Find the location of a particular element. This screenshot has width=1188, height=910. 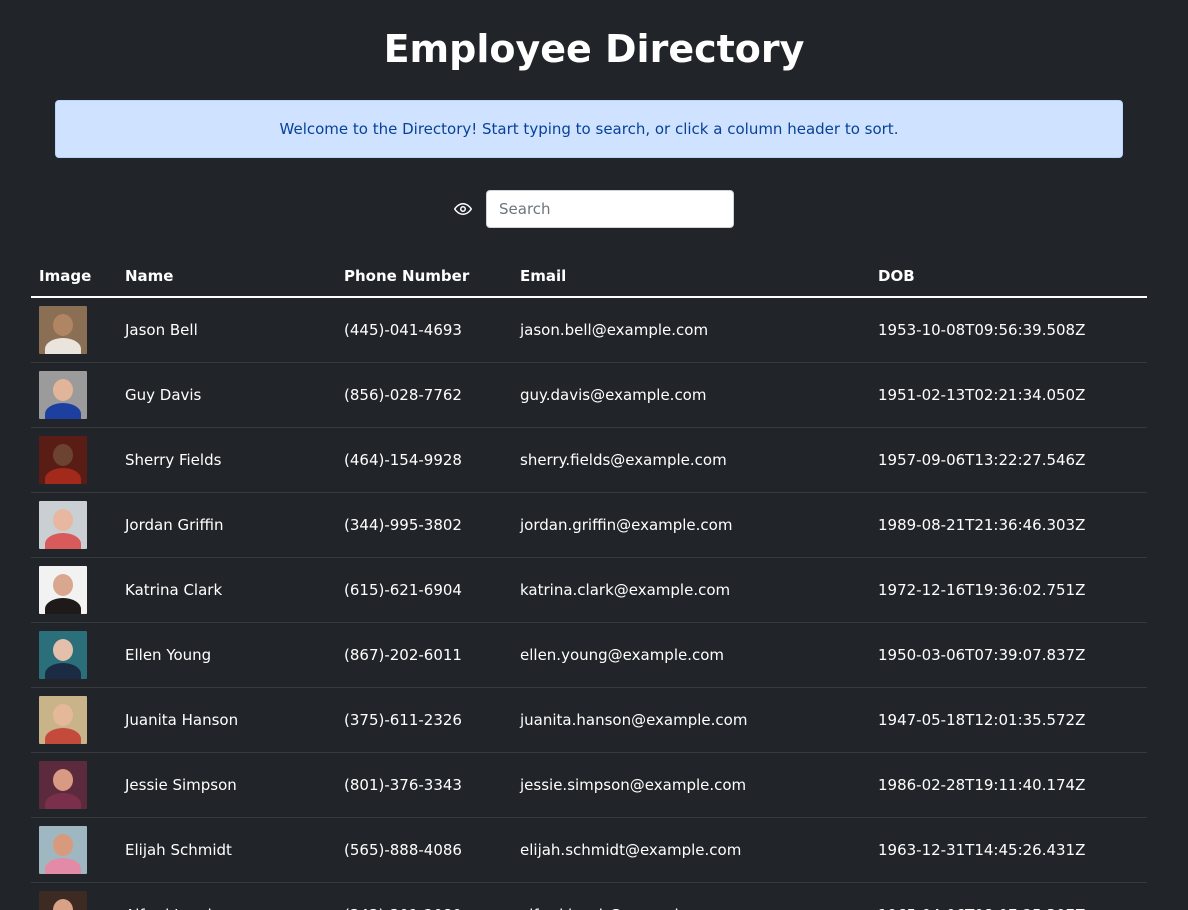

name-cell: Jessie Simpson is located at coordinates (226, 785).